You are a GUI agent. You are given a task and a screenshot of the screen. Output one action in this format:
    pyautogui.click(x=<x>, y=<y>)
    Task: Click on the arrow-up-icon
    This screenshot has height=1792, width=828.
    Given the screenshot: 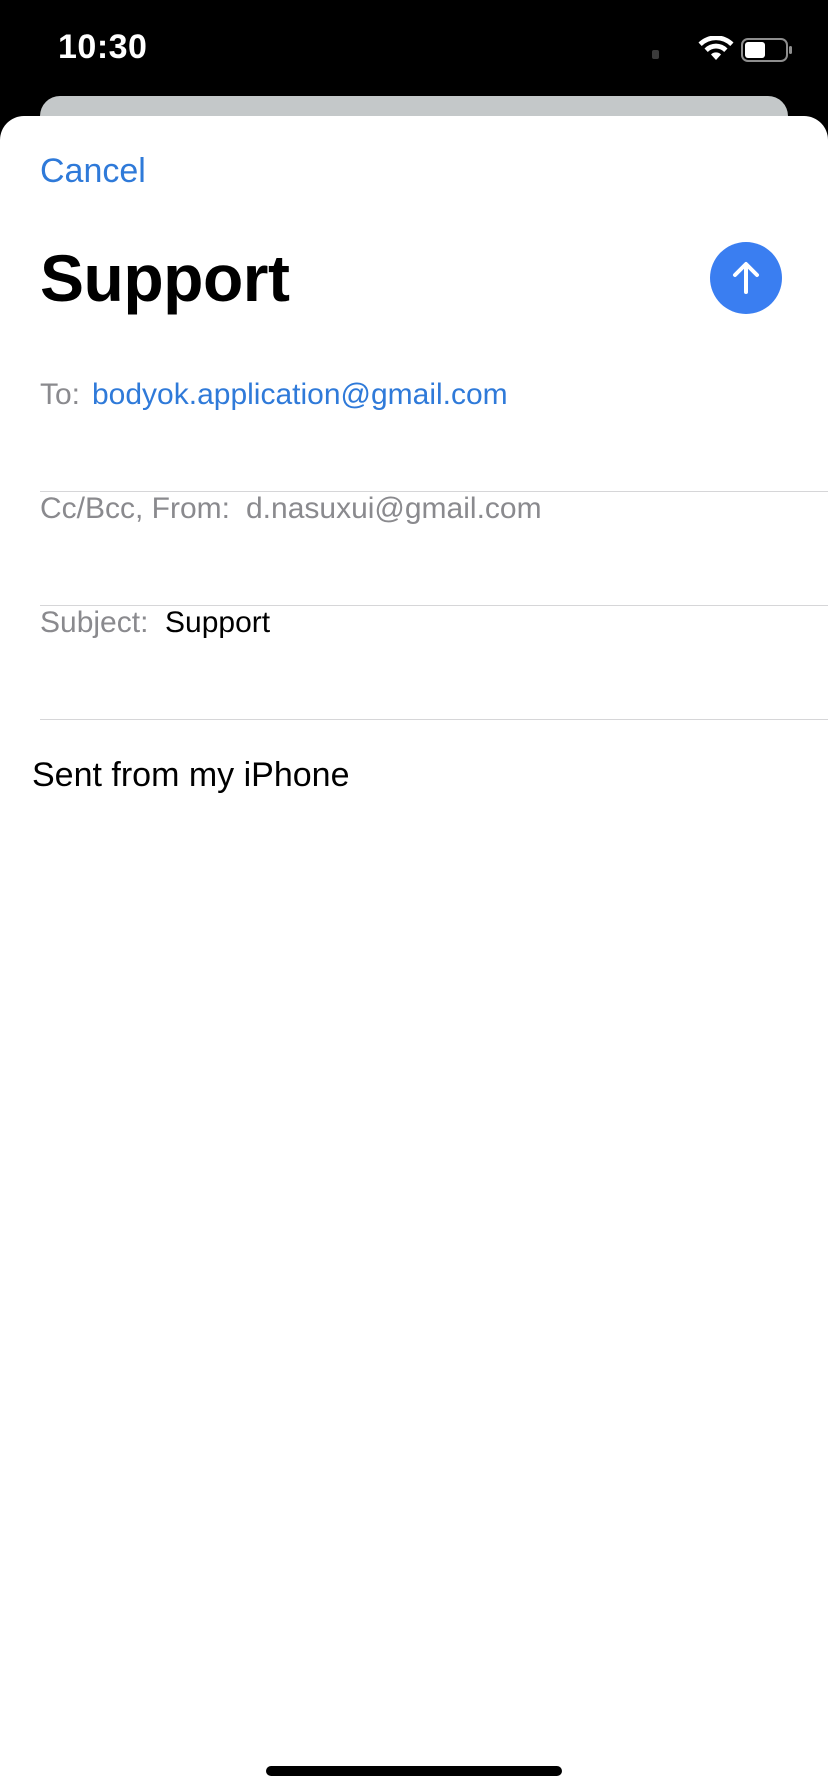 What is the action you would take?
    pyautogui.click(x=746, y=278)
    